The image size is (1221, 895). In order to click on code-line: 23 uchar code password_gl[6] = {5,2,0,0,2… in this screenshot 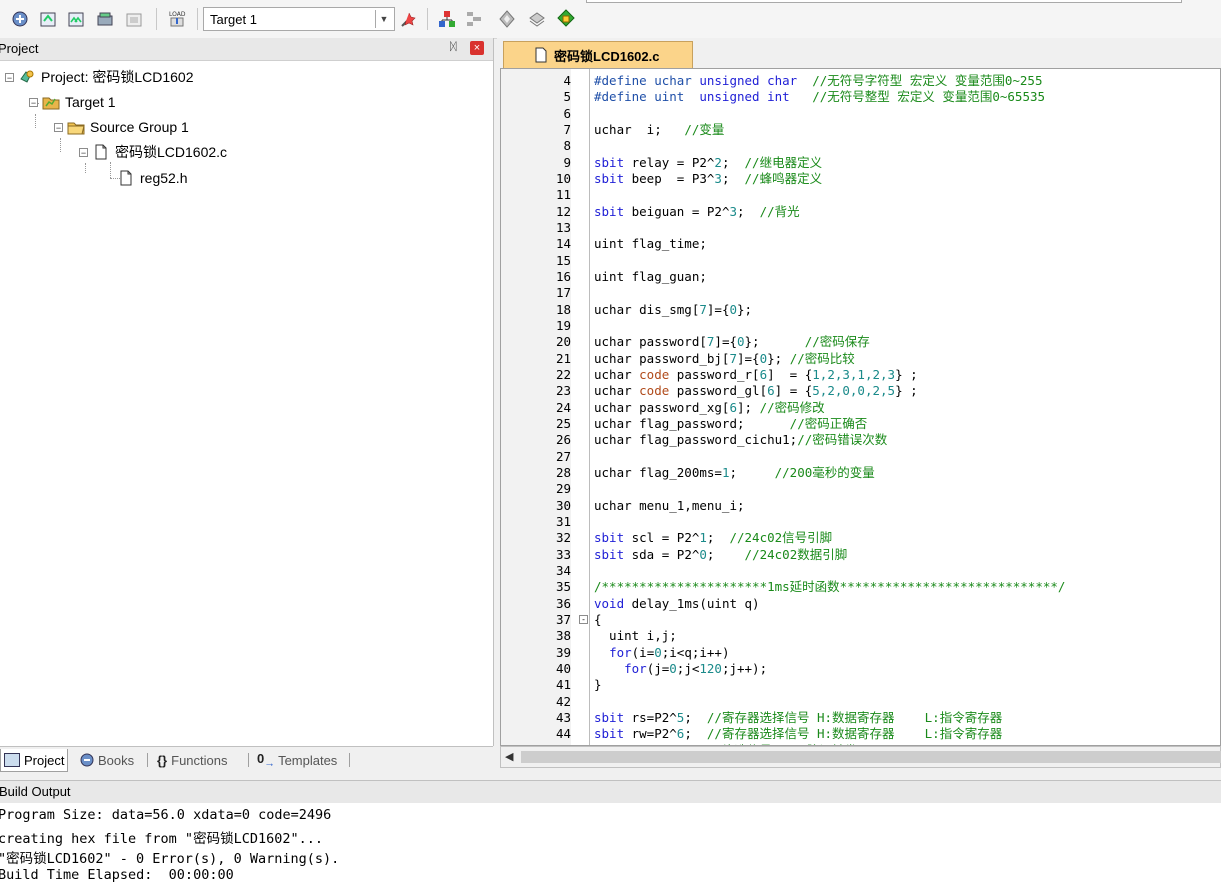, I will do `click(860, 391)`.